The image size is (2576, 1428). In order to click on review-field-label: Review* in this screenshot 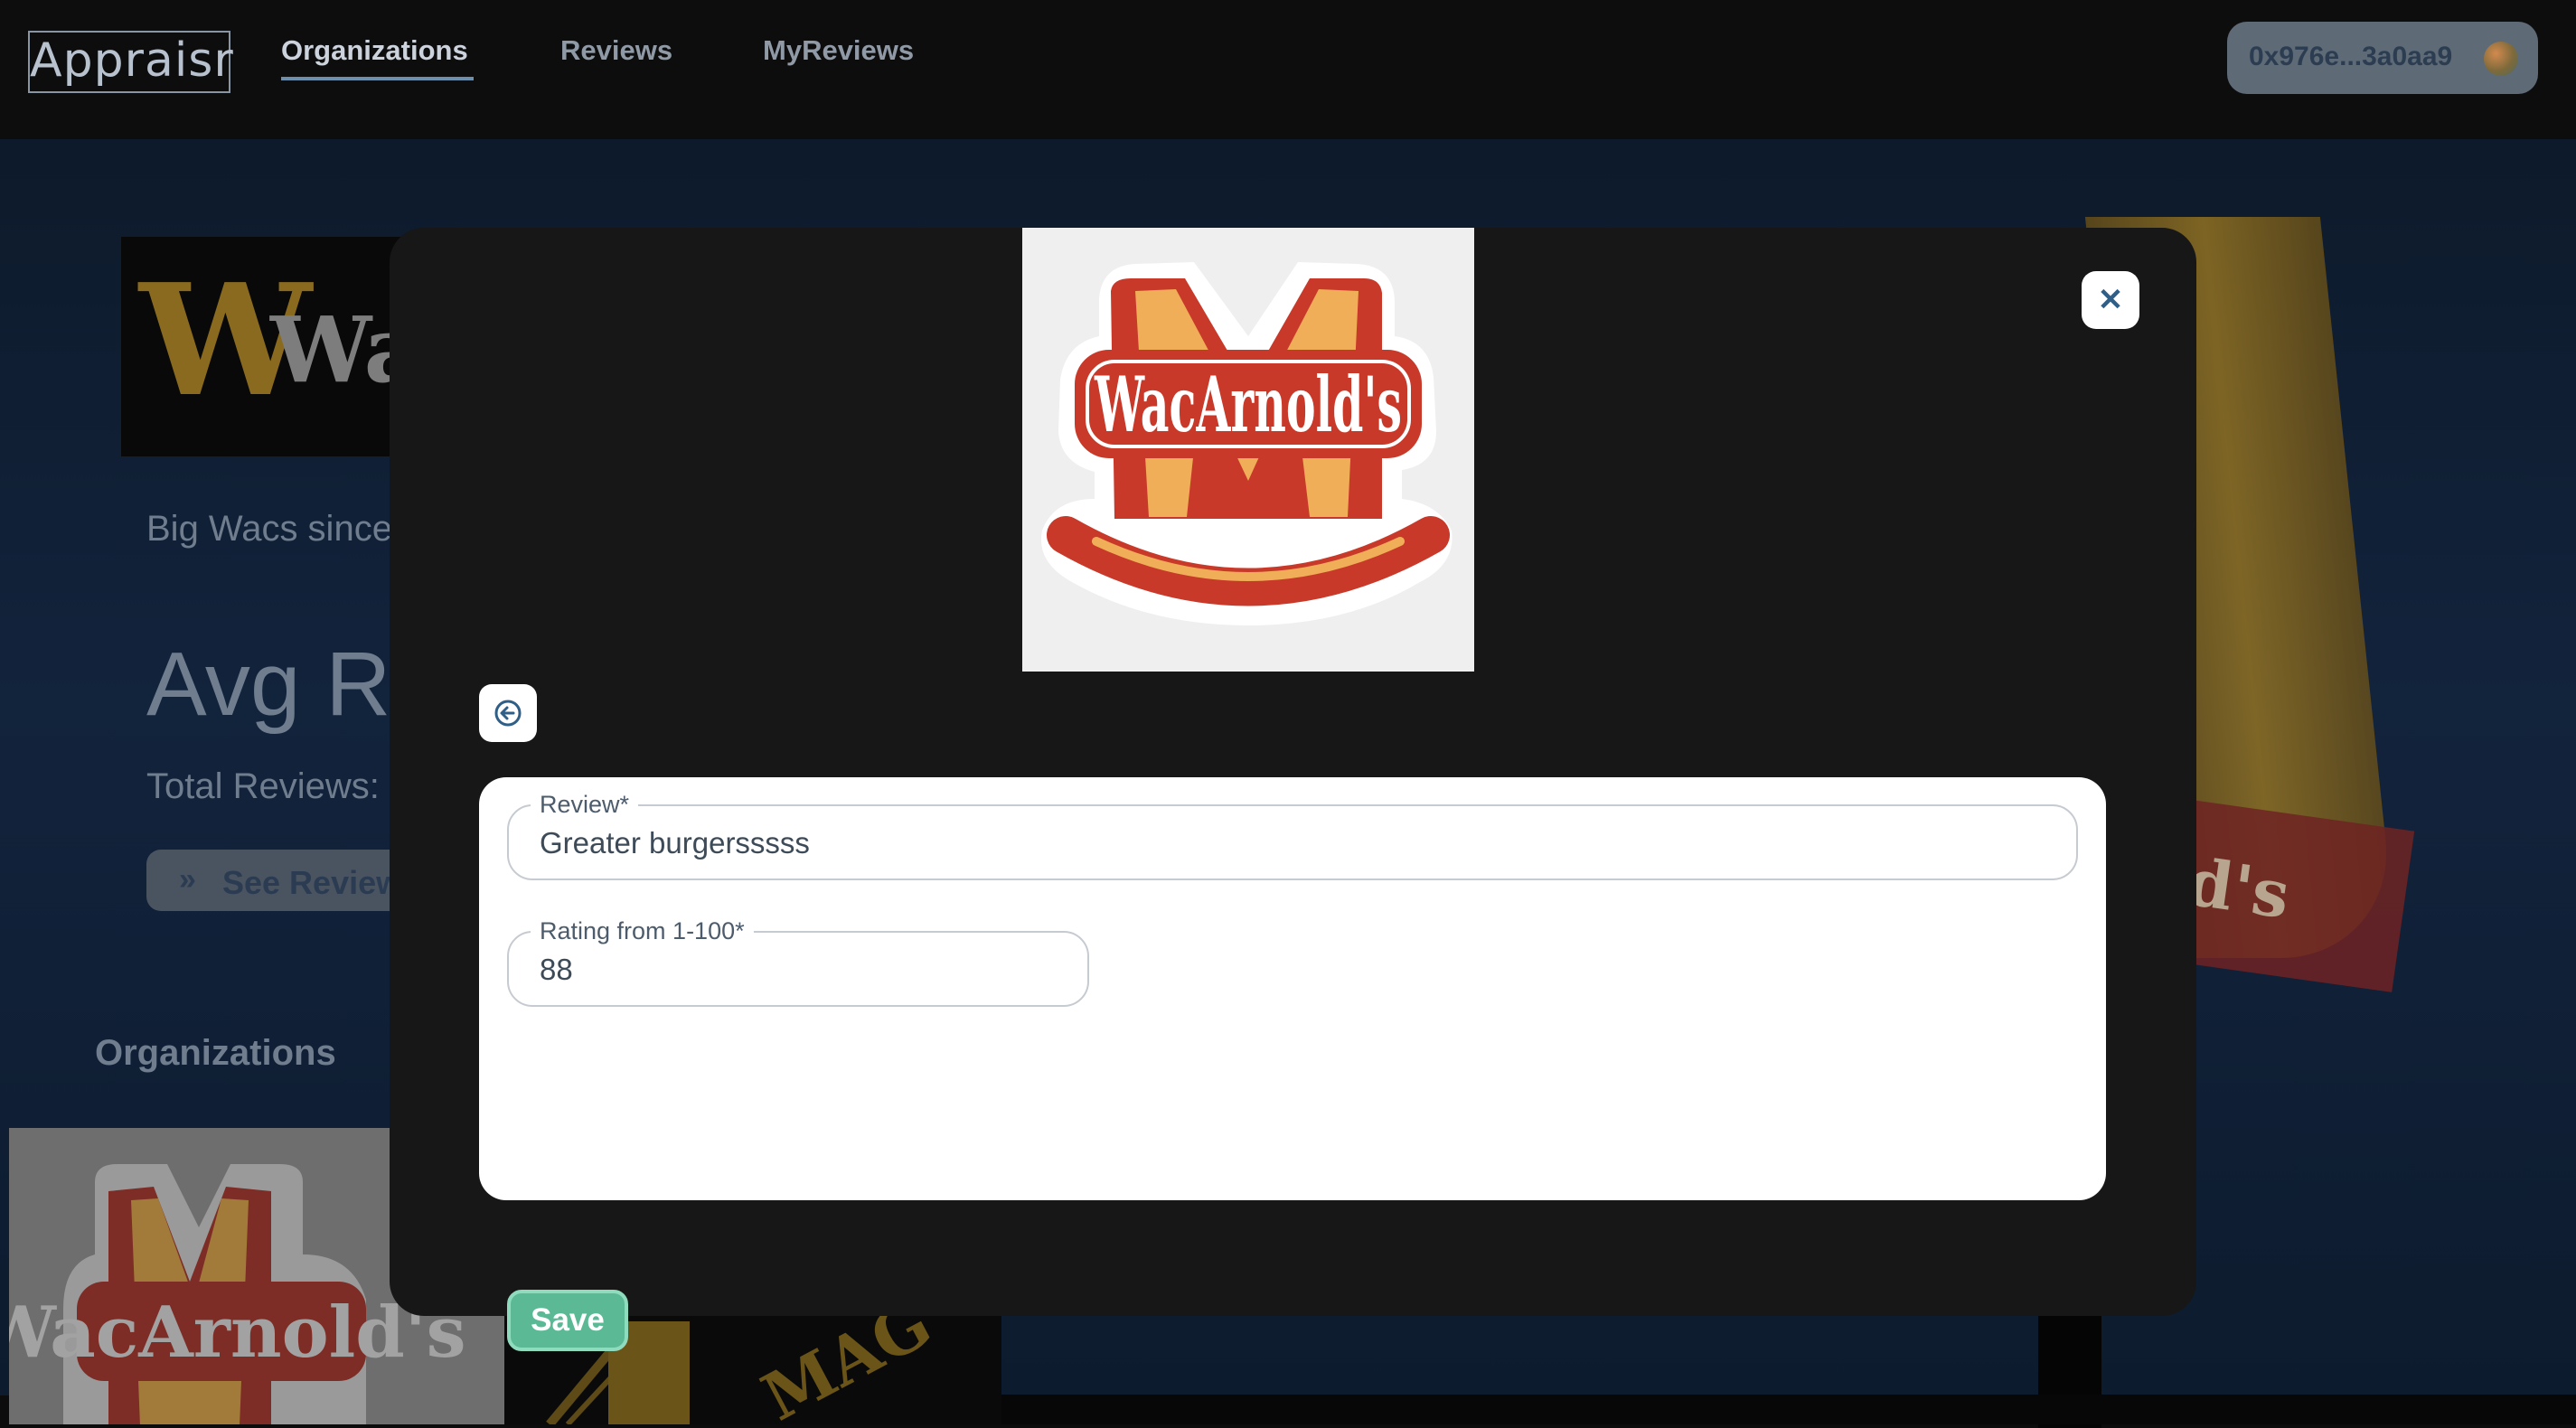, I will do `click(585, 805)`.